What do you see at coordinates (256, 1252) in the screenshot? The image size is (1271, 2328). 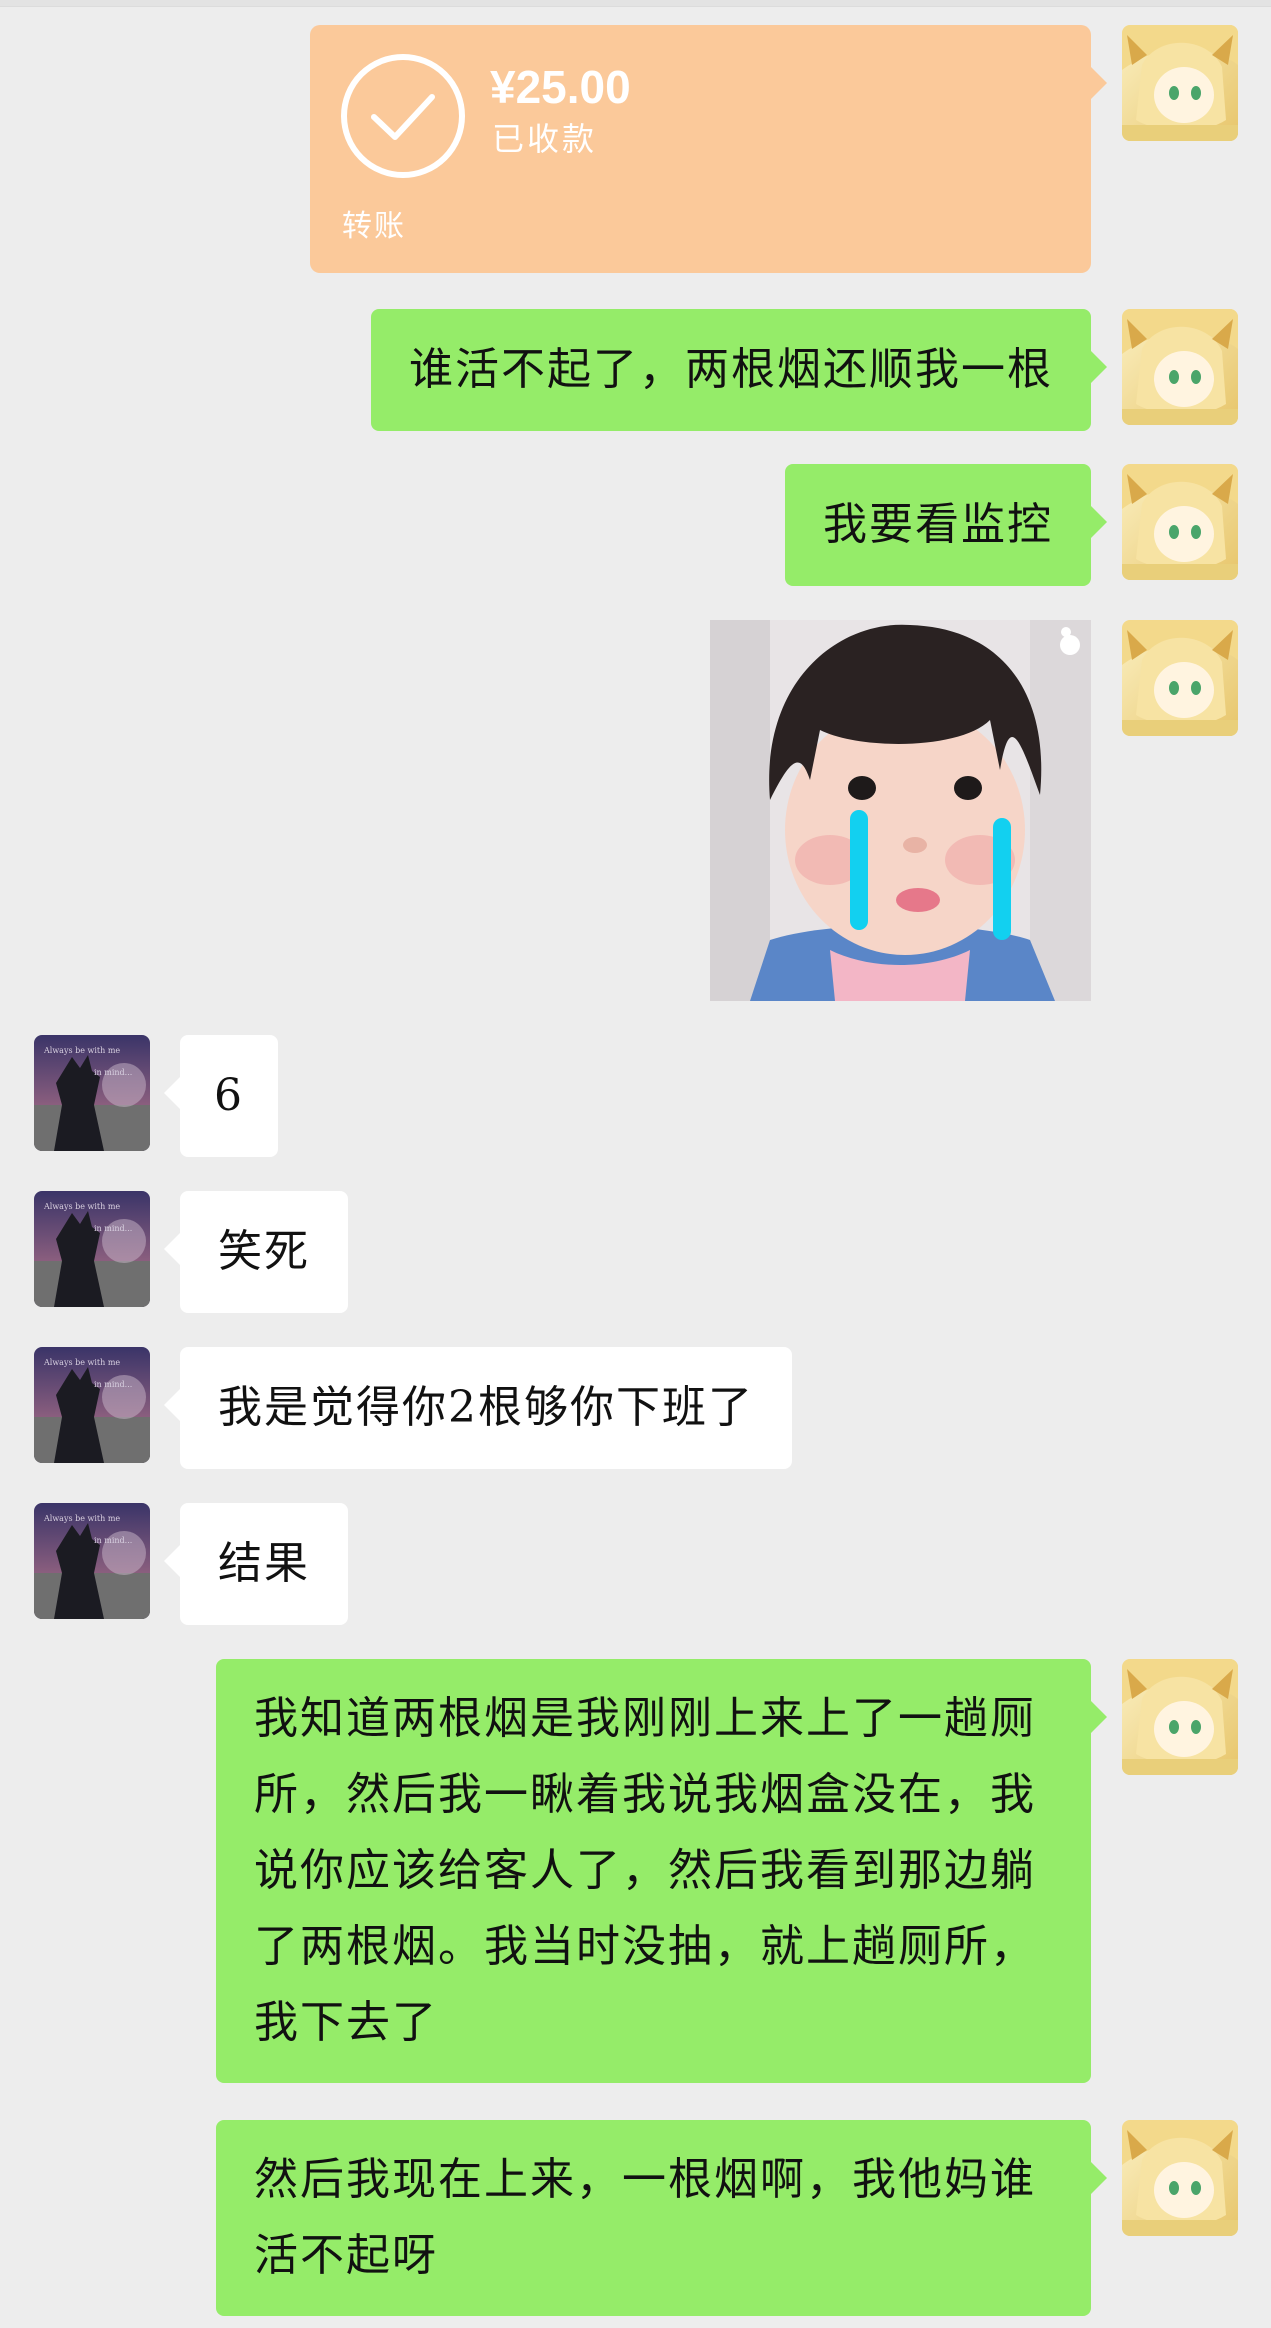 I see `message-bubble-incoming: 笑死` at bounding box center [256, 1252].